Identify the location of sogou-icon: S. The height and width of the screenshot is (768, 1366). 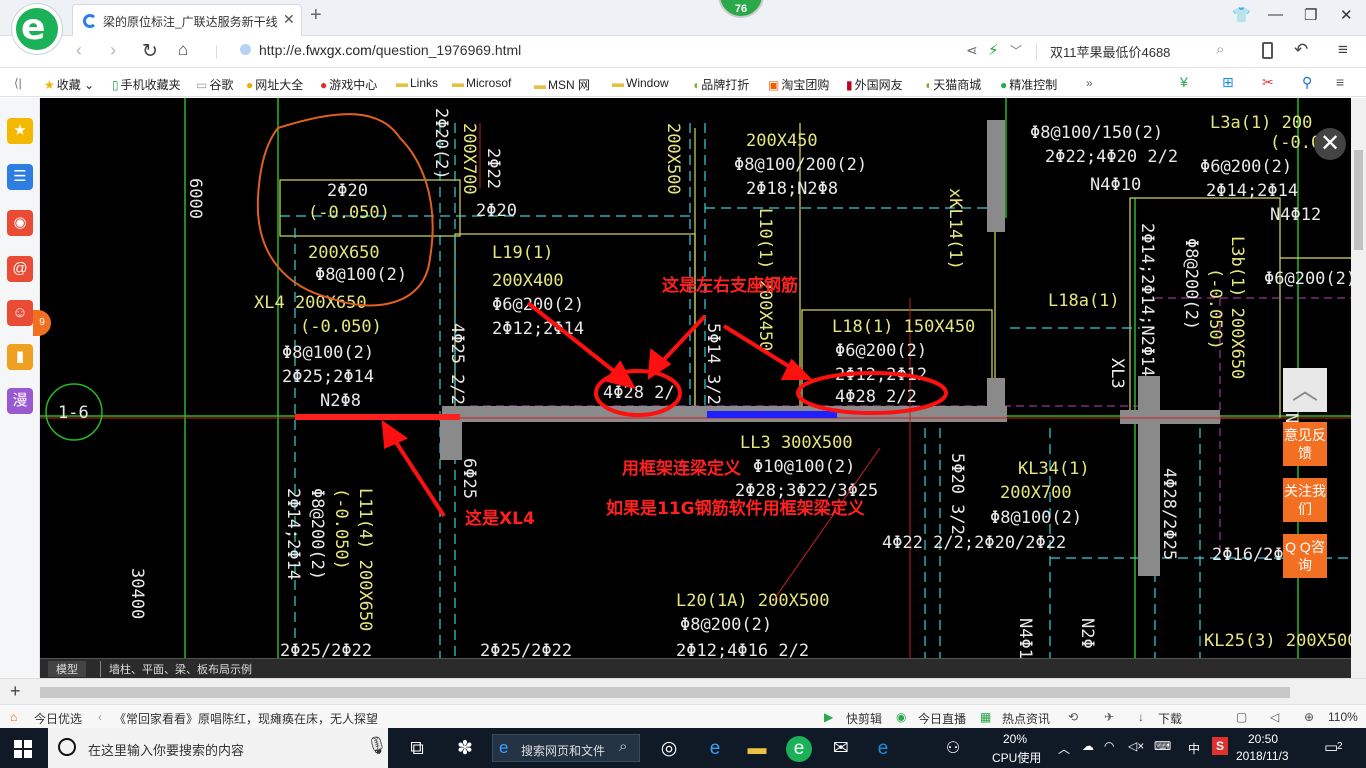
(1220, 746).